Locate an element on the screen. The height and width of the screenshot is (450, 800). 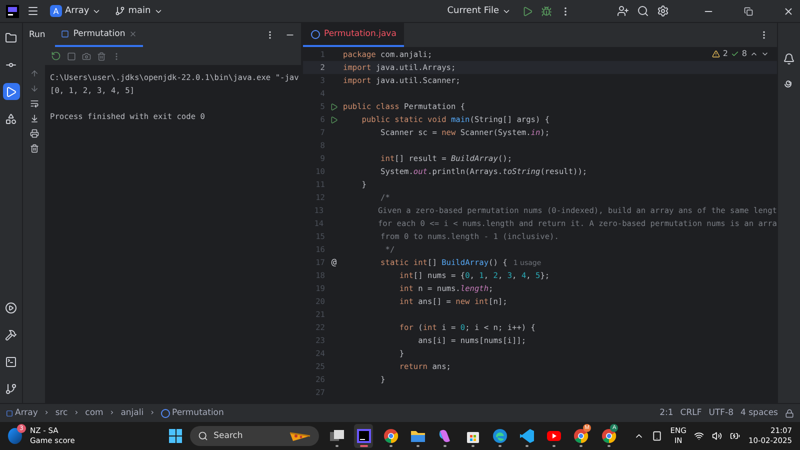
arrow-up-icon is located at coordinates (34, 73).